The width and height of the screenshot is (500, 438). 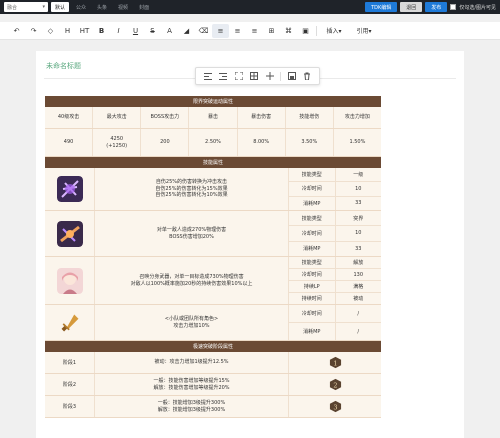 I want to click on stage-text: 一般：技能伤害增加等级提升15% 解放：技能伤害增加等级提升20%, so click(x=192, y=384).